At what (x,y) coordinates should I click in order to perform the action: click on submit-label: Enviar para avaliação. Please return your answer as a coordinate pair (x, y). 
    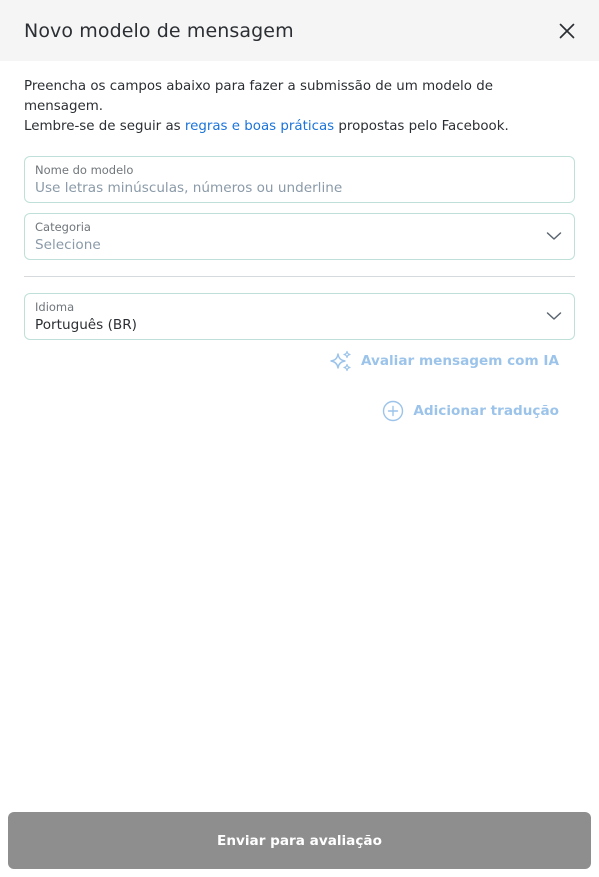
    Looking at the image, I should click on (299, 840).